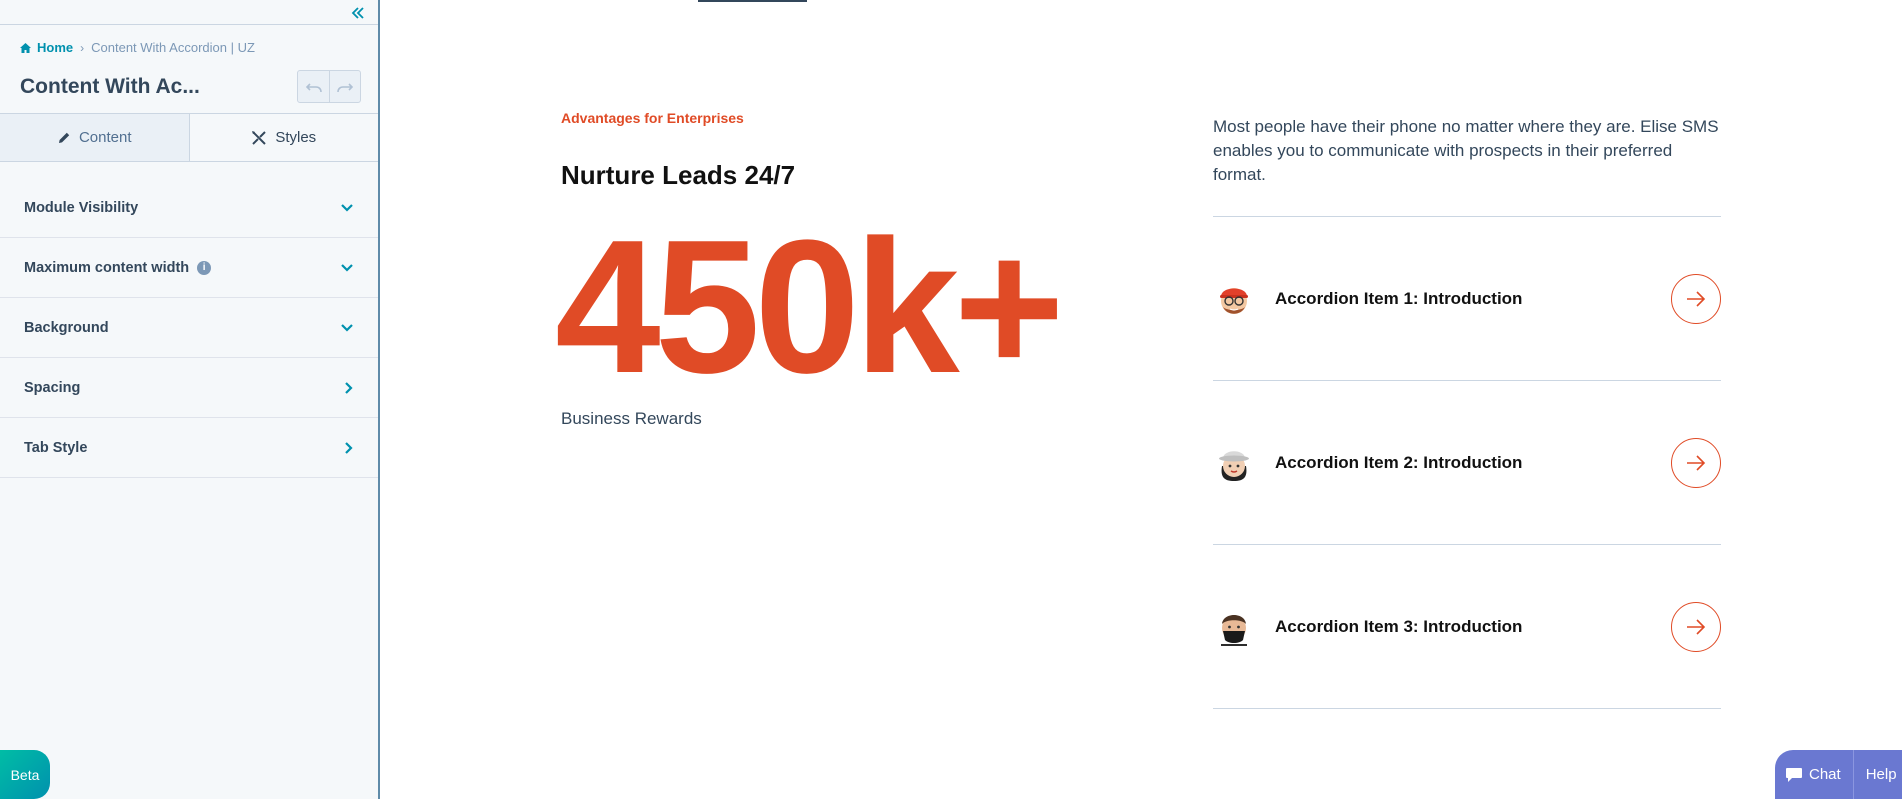 This screenshot has width=1902, height=799. I want to click on section-maximum-content-width: Maximum content width i, so click(189, 268).